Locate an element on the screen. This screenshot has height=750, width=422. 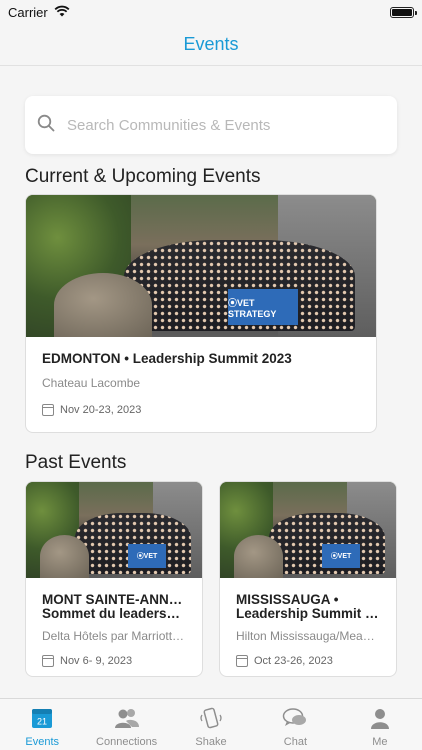
tab-label: Connections is located at coordinates (127, 742).